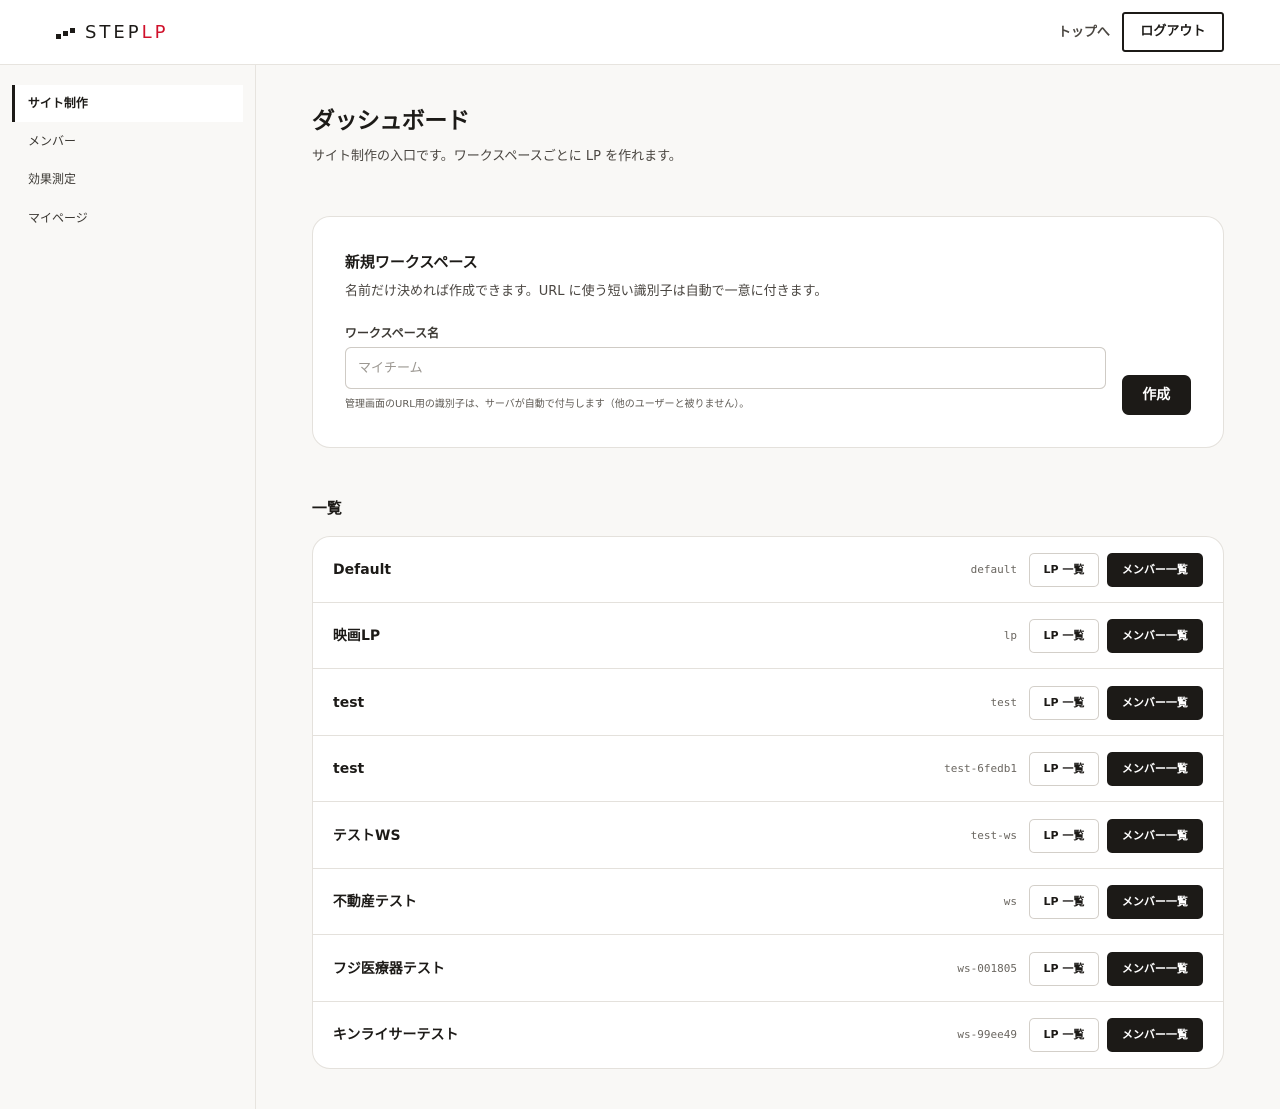 This screenshot has width=1280, height=1109. Describe the element at coordinates (1156, 395) in the screenshot. I see `create-workspace-button: 作成` at that location.